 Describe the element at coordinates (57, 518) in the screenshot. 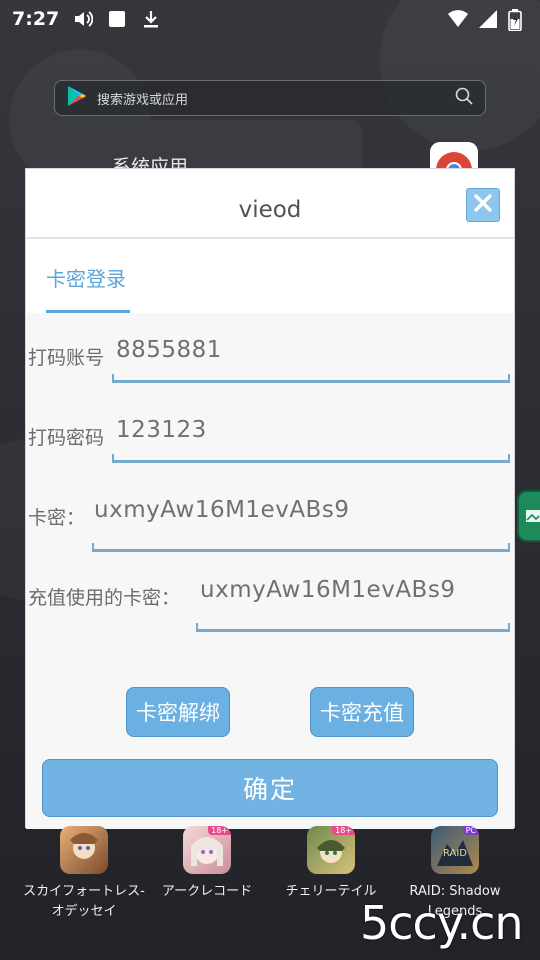

I see `card-key-label: 卡密：` at that location.